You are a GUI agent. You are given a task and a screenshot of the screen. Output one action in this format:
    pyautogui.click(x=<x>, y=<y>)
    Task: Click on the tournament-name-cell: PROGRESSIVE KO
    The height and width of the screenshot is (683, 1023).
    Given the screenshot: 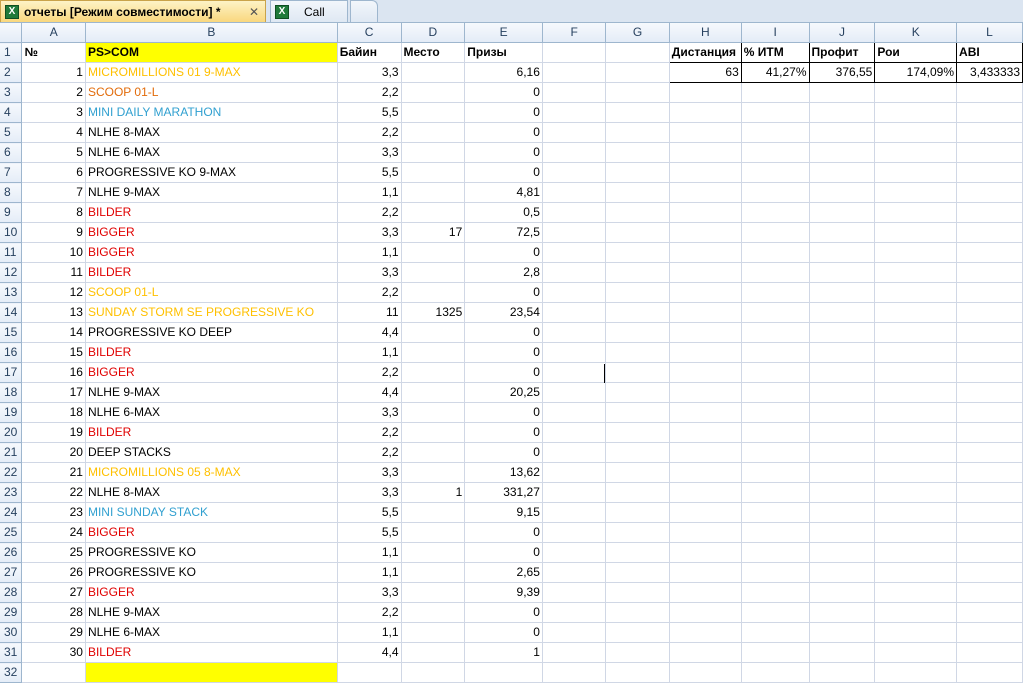 What is the action you would take?
    pyautogui.click(x=211, y=572)
    